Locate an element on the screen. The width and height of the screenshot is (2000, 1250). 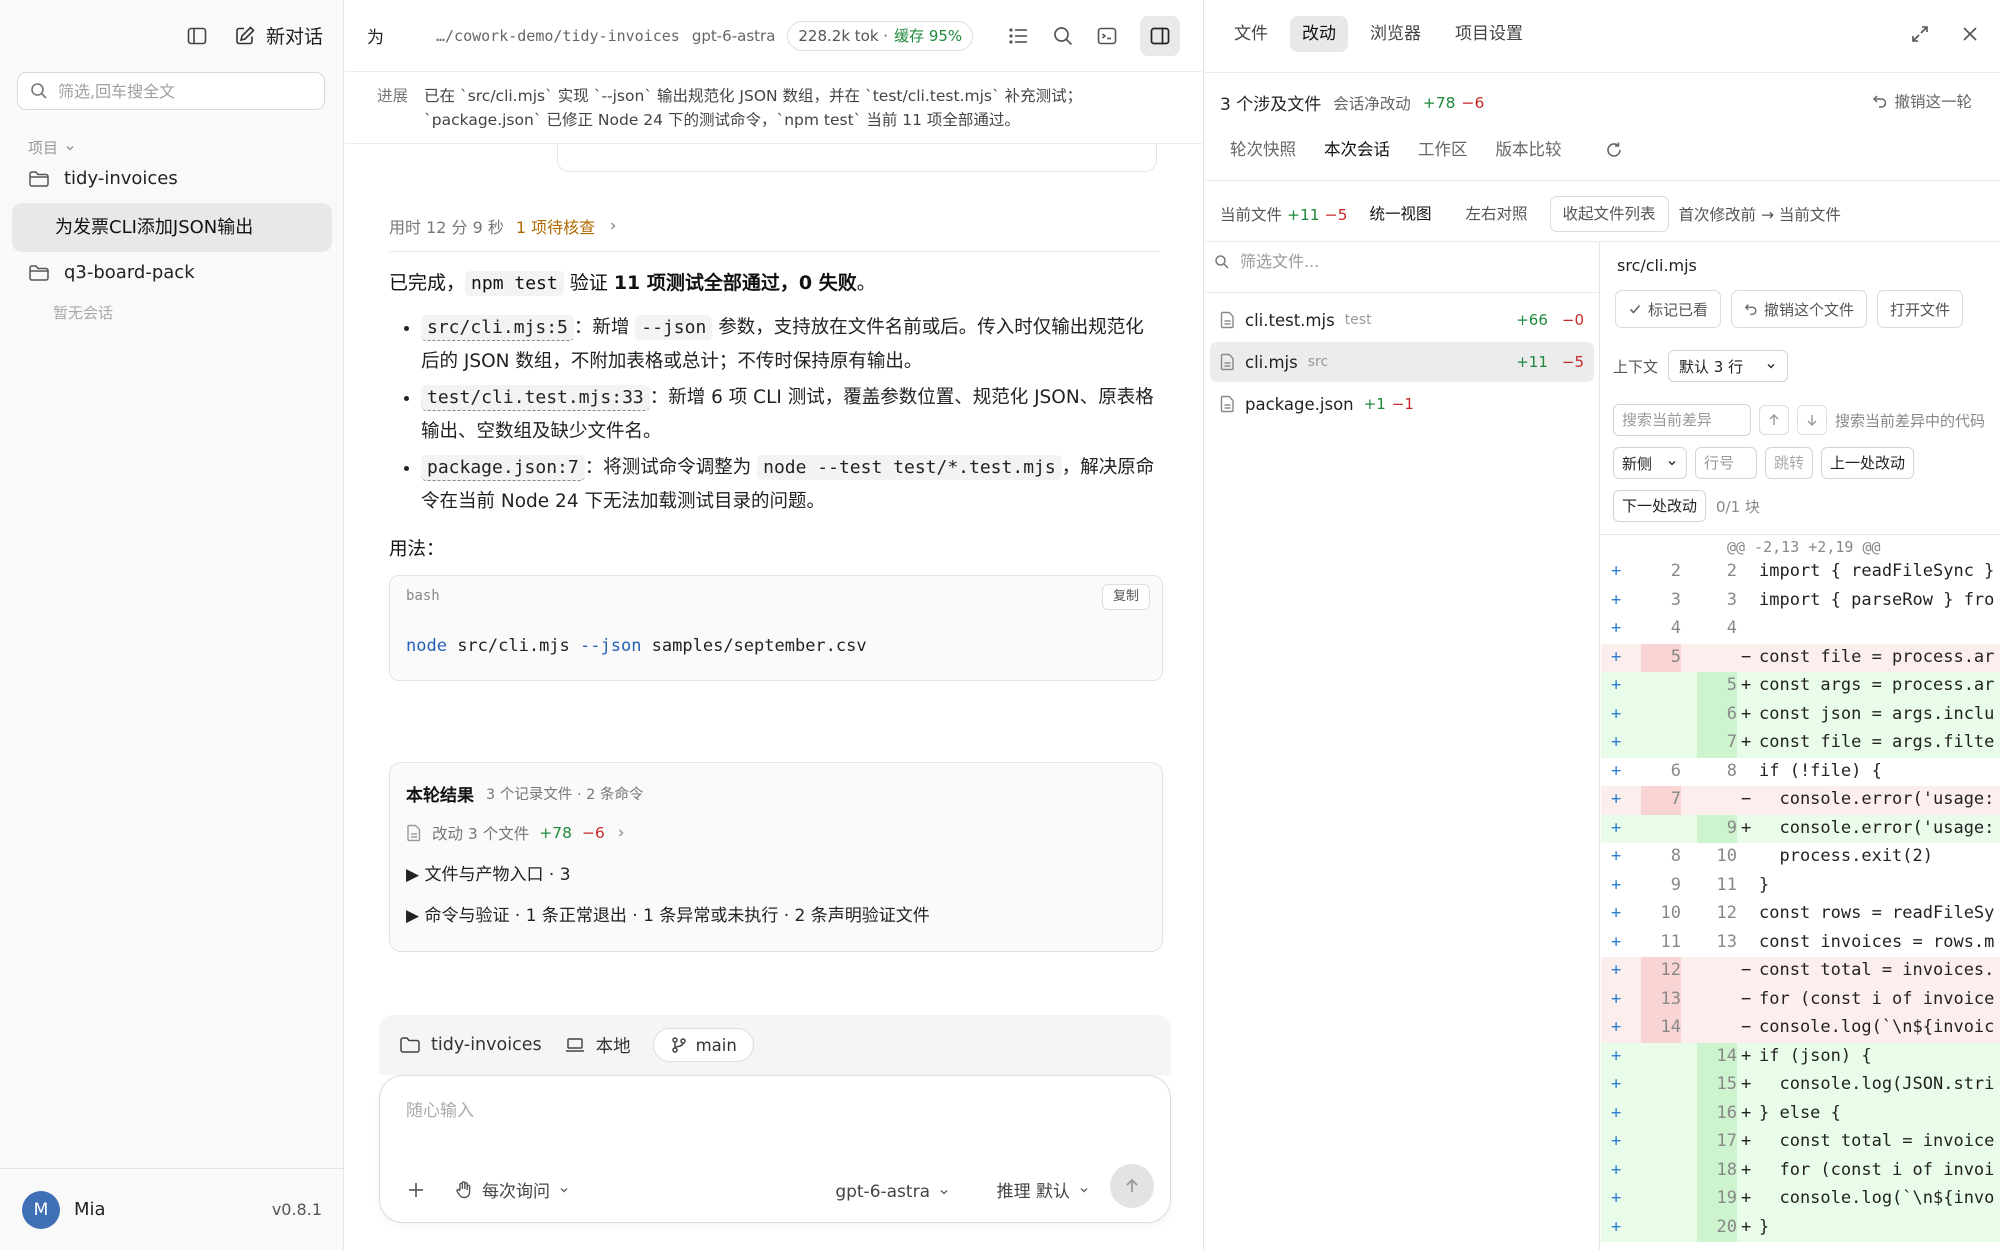
sidebar-search is located at coordinates (171, 91).